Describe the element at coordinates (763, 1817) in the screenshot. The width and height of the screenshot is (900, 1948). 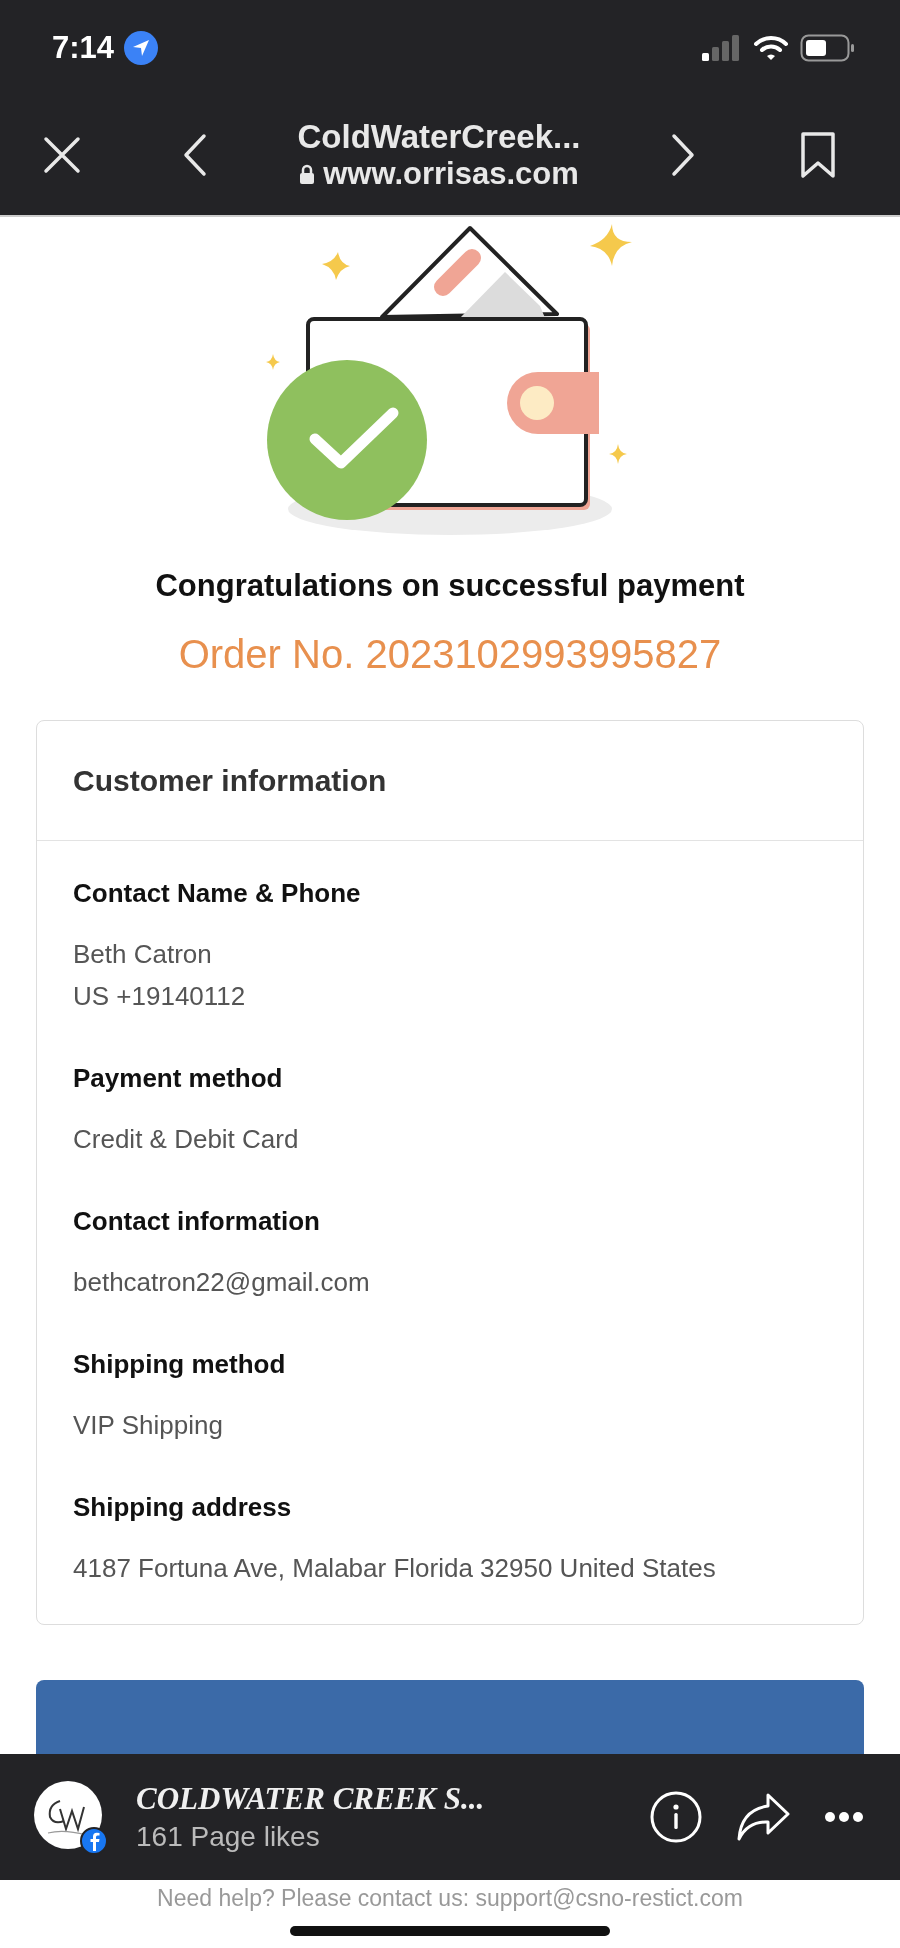
I see `share-icon` at that location.